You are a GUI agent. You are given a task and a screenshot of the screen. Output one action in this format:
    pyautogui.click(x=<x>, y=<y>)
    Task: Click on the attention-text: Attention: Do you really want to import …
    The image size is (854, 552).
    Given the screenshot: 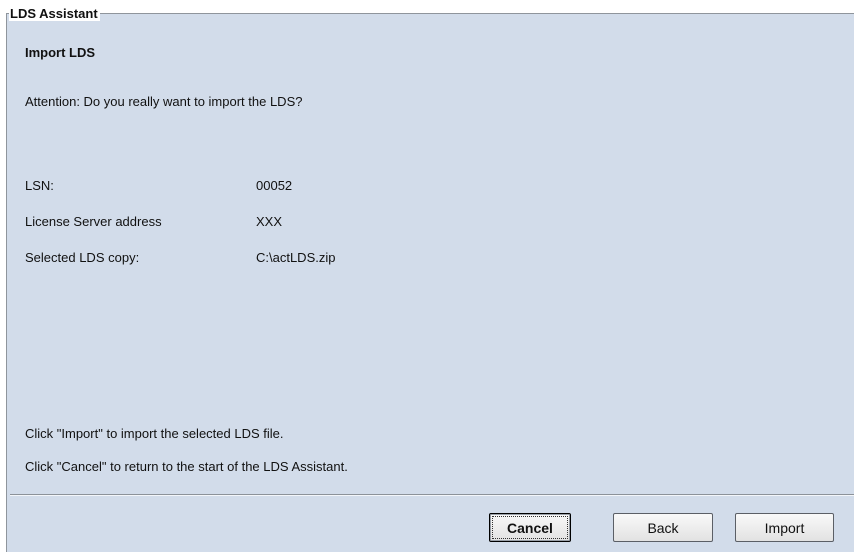 What is the action you would take?
    pyautogui.click(x=164, y=101)
    